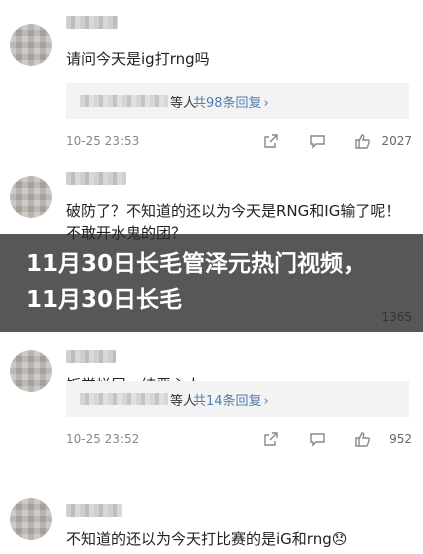 This screenshot has width=423, height=554. I want to click on view-replies-link: 共98条回复 ›, so click(231, 101).